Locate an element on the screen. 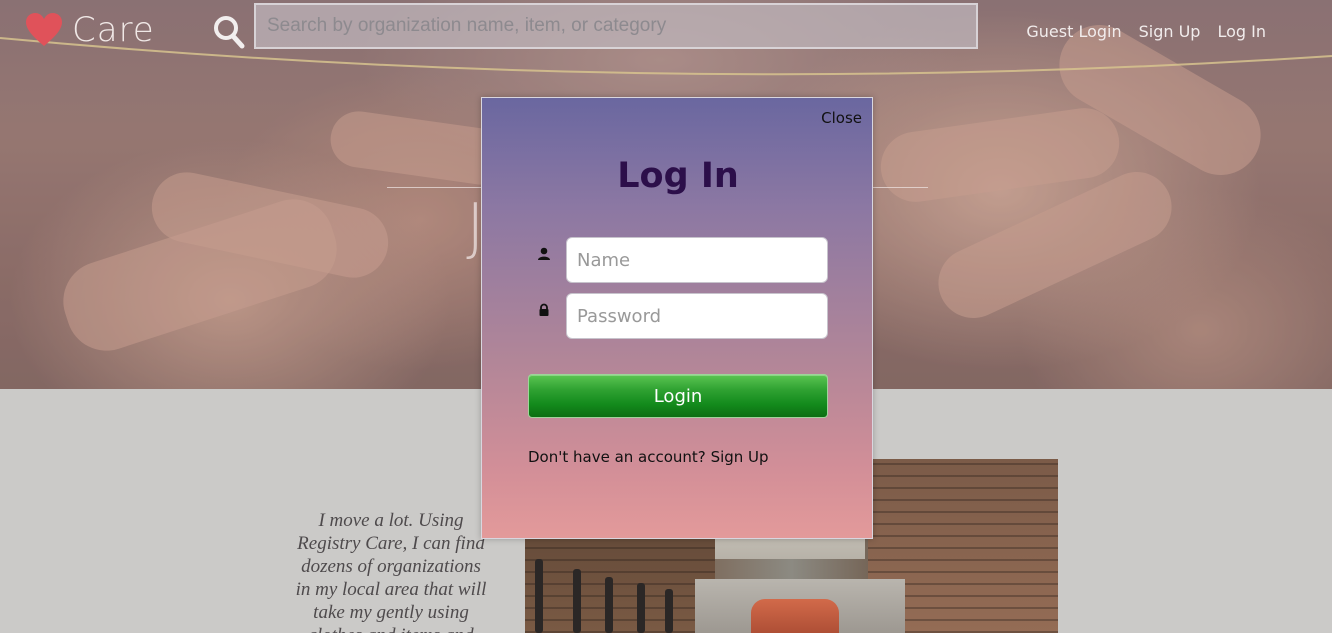 The image size is (1332, 633). nav-sign-up: Sign Up is located at coordinates (1170, 31).